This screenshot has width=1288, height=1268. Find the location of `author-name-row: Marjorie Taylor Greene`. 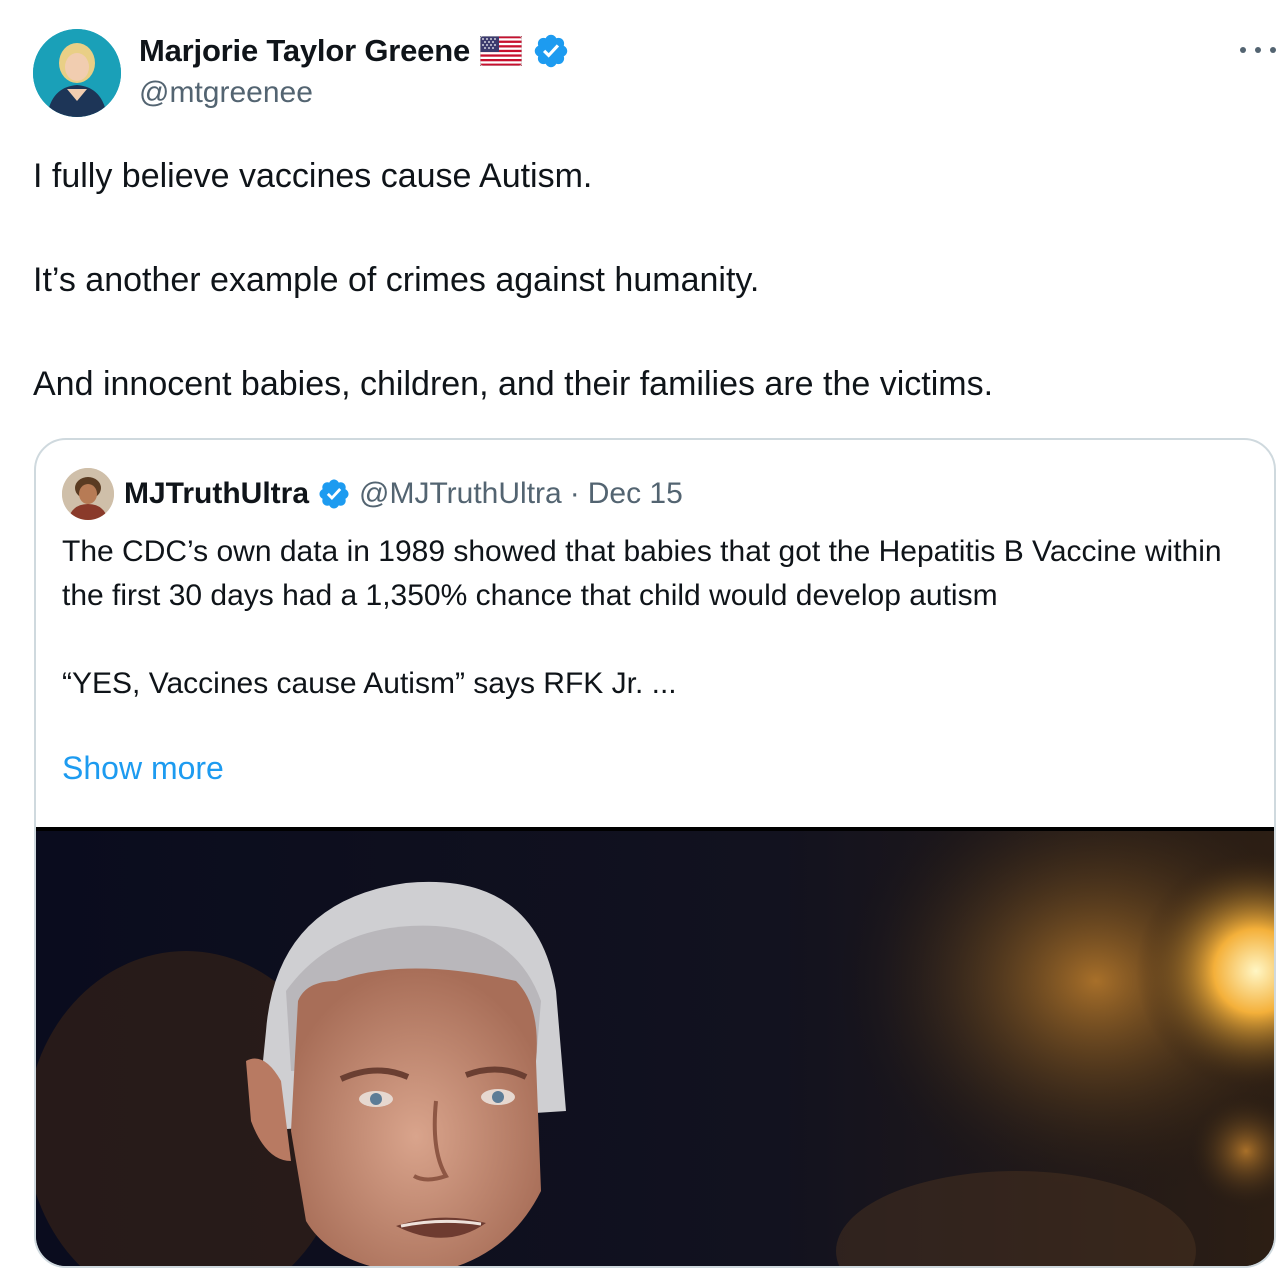

author-name-row: Marjorie Taylor Greene is located at coordinates (354, 51).